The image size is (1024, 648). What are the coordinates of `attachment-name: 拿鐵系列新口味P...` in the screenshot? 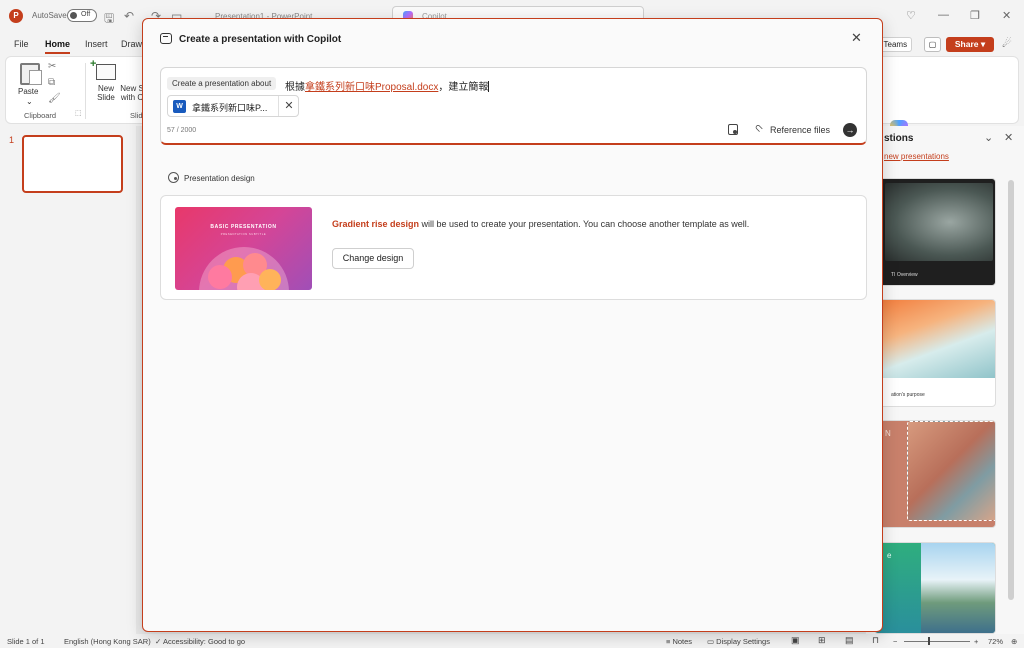 It's located at (230, 108).